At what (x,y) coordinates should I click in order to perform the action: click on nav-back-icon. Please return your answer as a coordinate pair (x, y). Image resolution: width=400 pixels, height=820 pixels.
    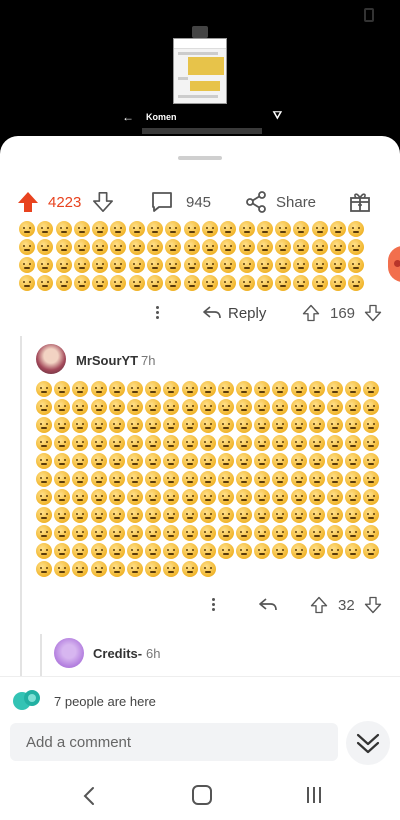
    Looking at the image, I should click on (90, 796).